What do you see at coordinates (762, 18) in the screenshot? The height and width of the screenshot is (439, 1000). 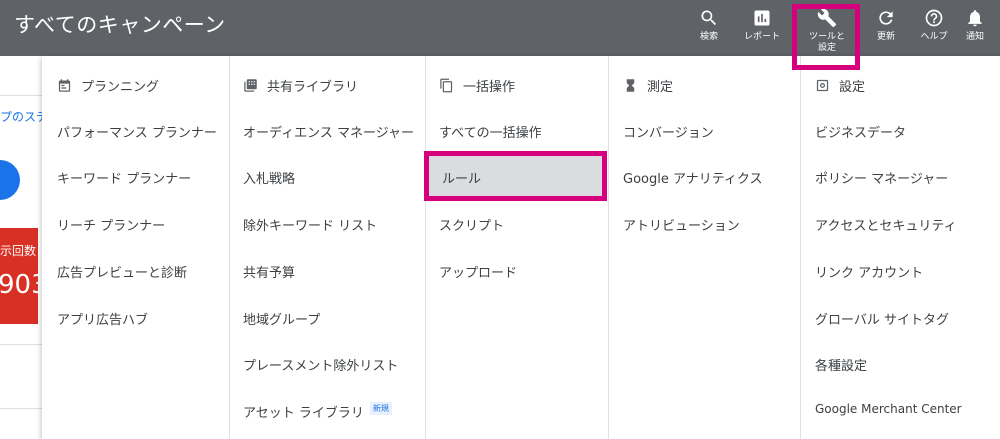 I see `report-icon` at bounding box center [762, 18].